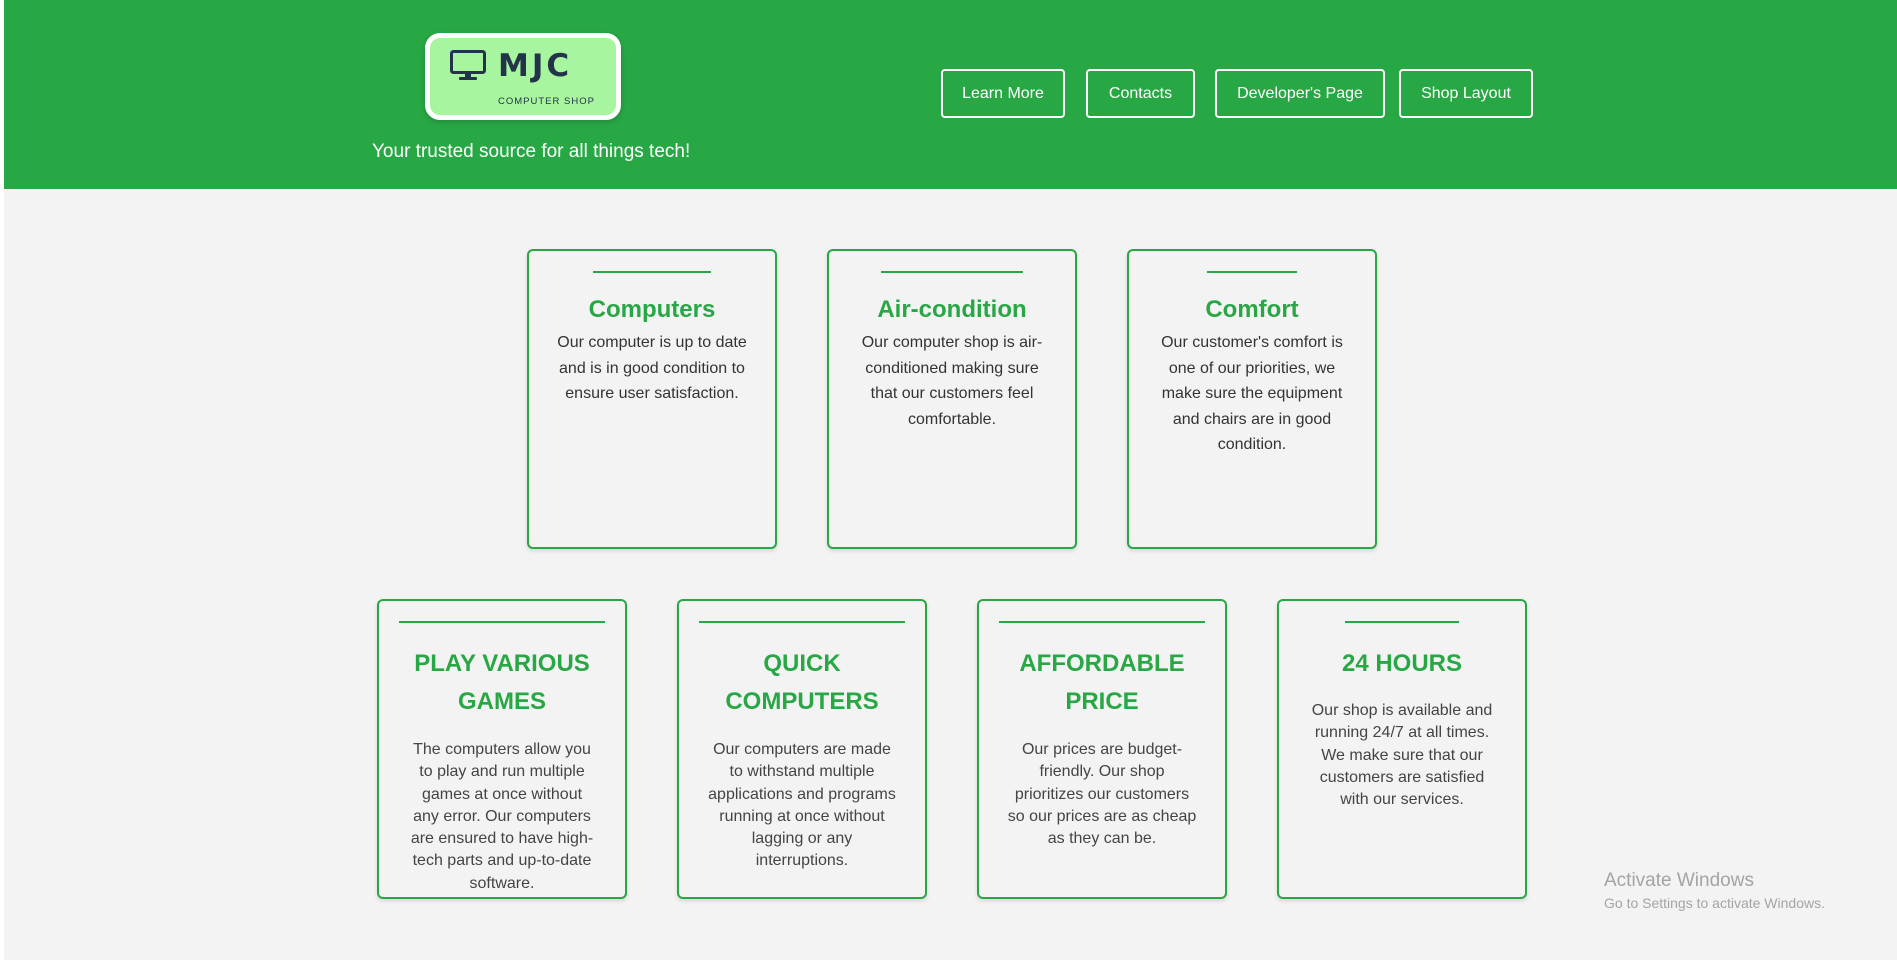  I want to click on feature-title: PLAY VARIOUS GAMES, so click(502, 682).